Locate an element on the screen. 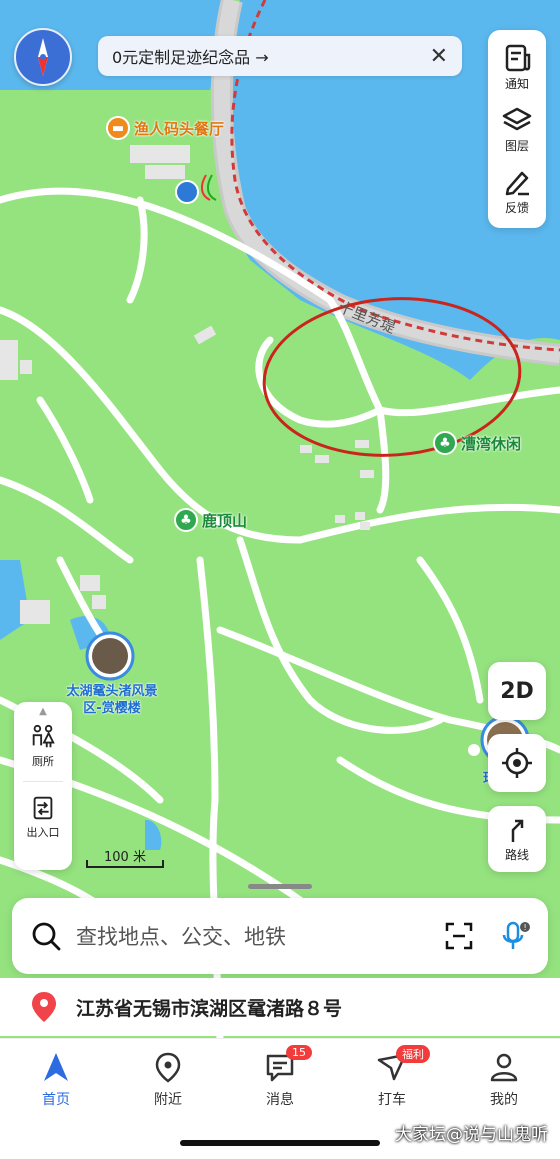  compass-icon is located at coordinates (43, 57).